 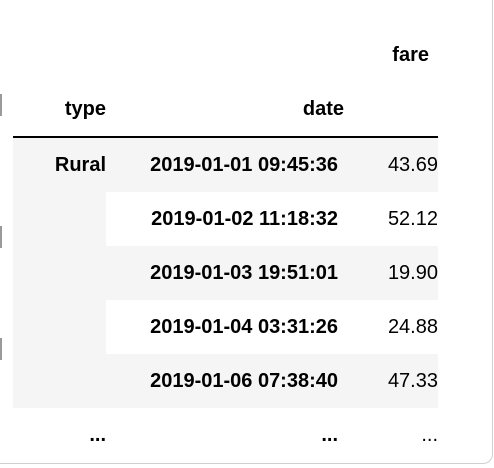 I want to click on fare-value: 47.33, so click(x=391, y=381).